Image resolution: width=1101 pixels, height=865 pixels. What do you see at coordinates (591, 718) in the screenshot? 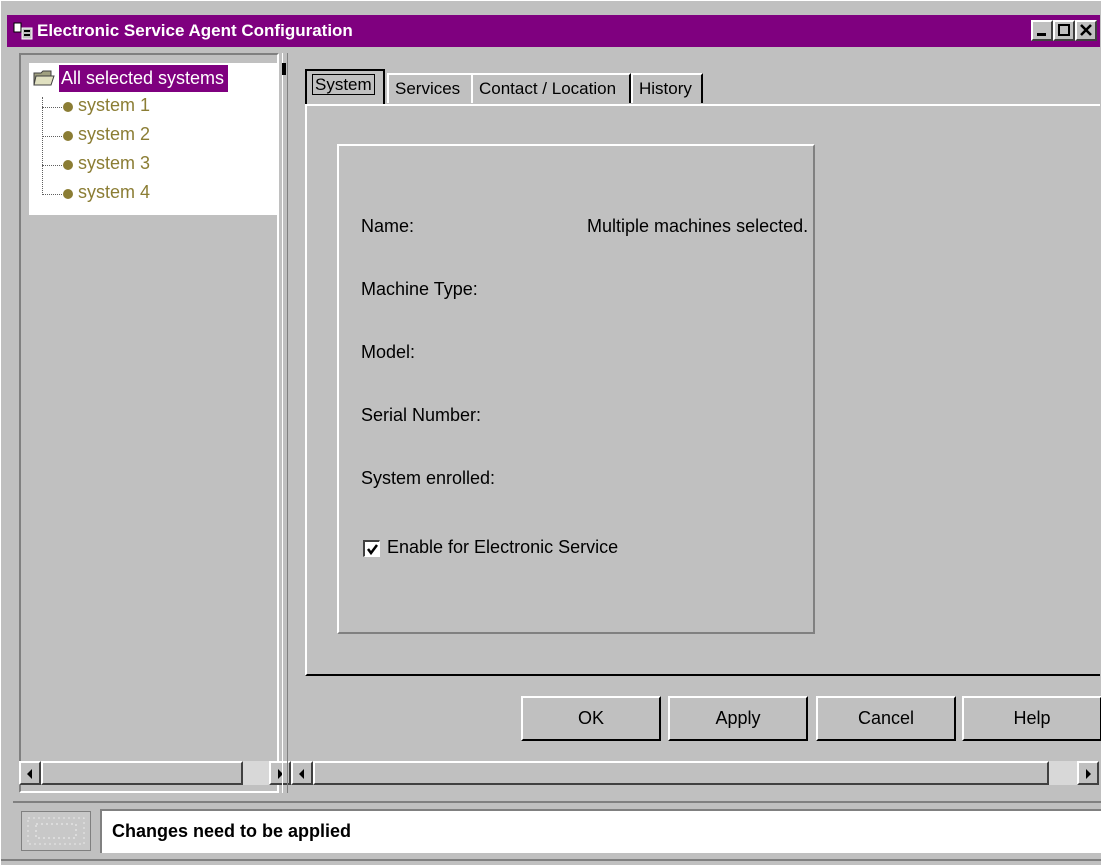
I see `ok-button: OK` at bounding box center [591, 718].